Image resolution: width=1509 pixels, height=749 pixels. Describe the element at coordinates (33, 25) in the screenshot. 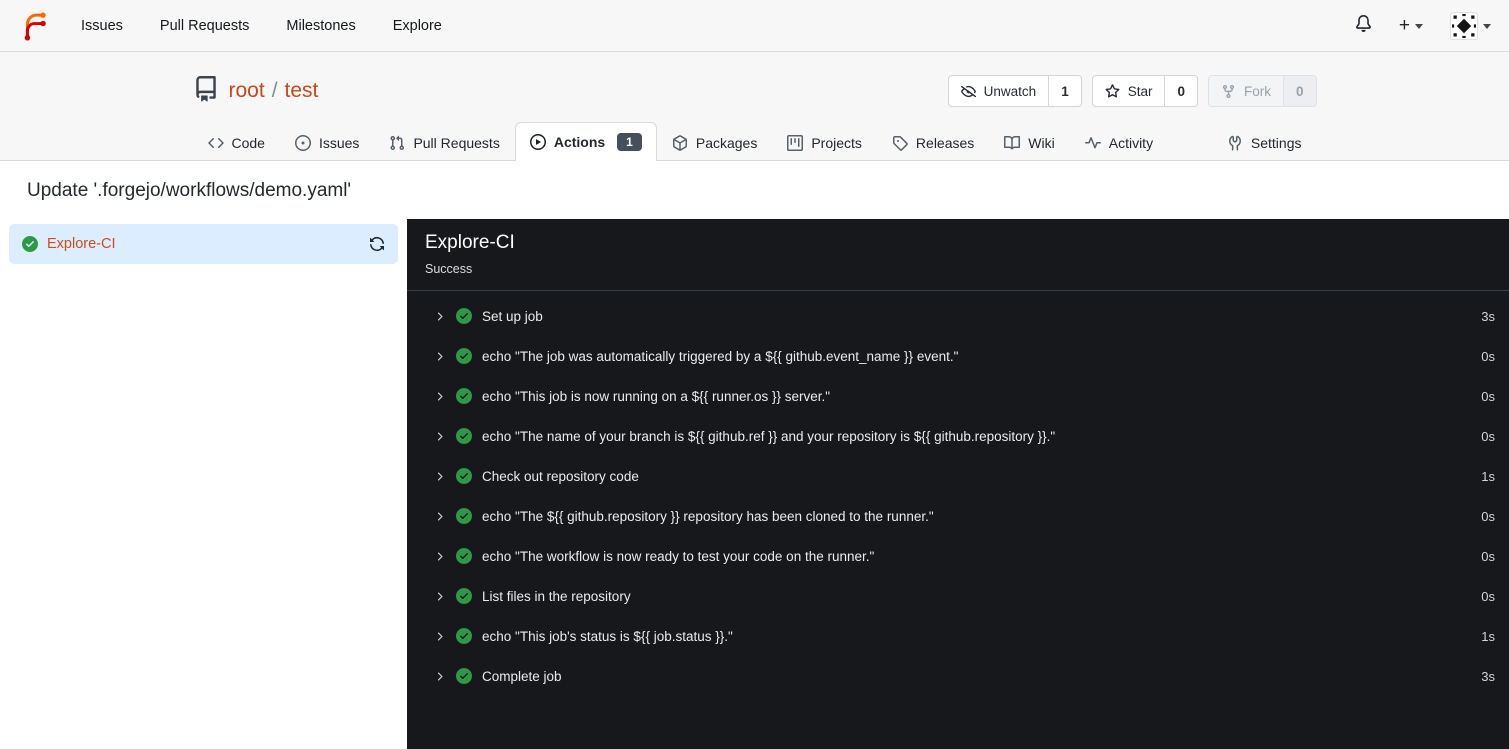

I see `forgejo-logo-icon` at that location.